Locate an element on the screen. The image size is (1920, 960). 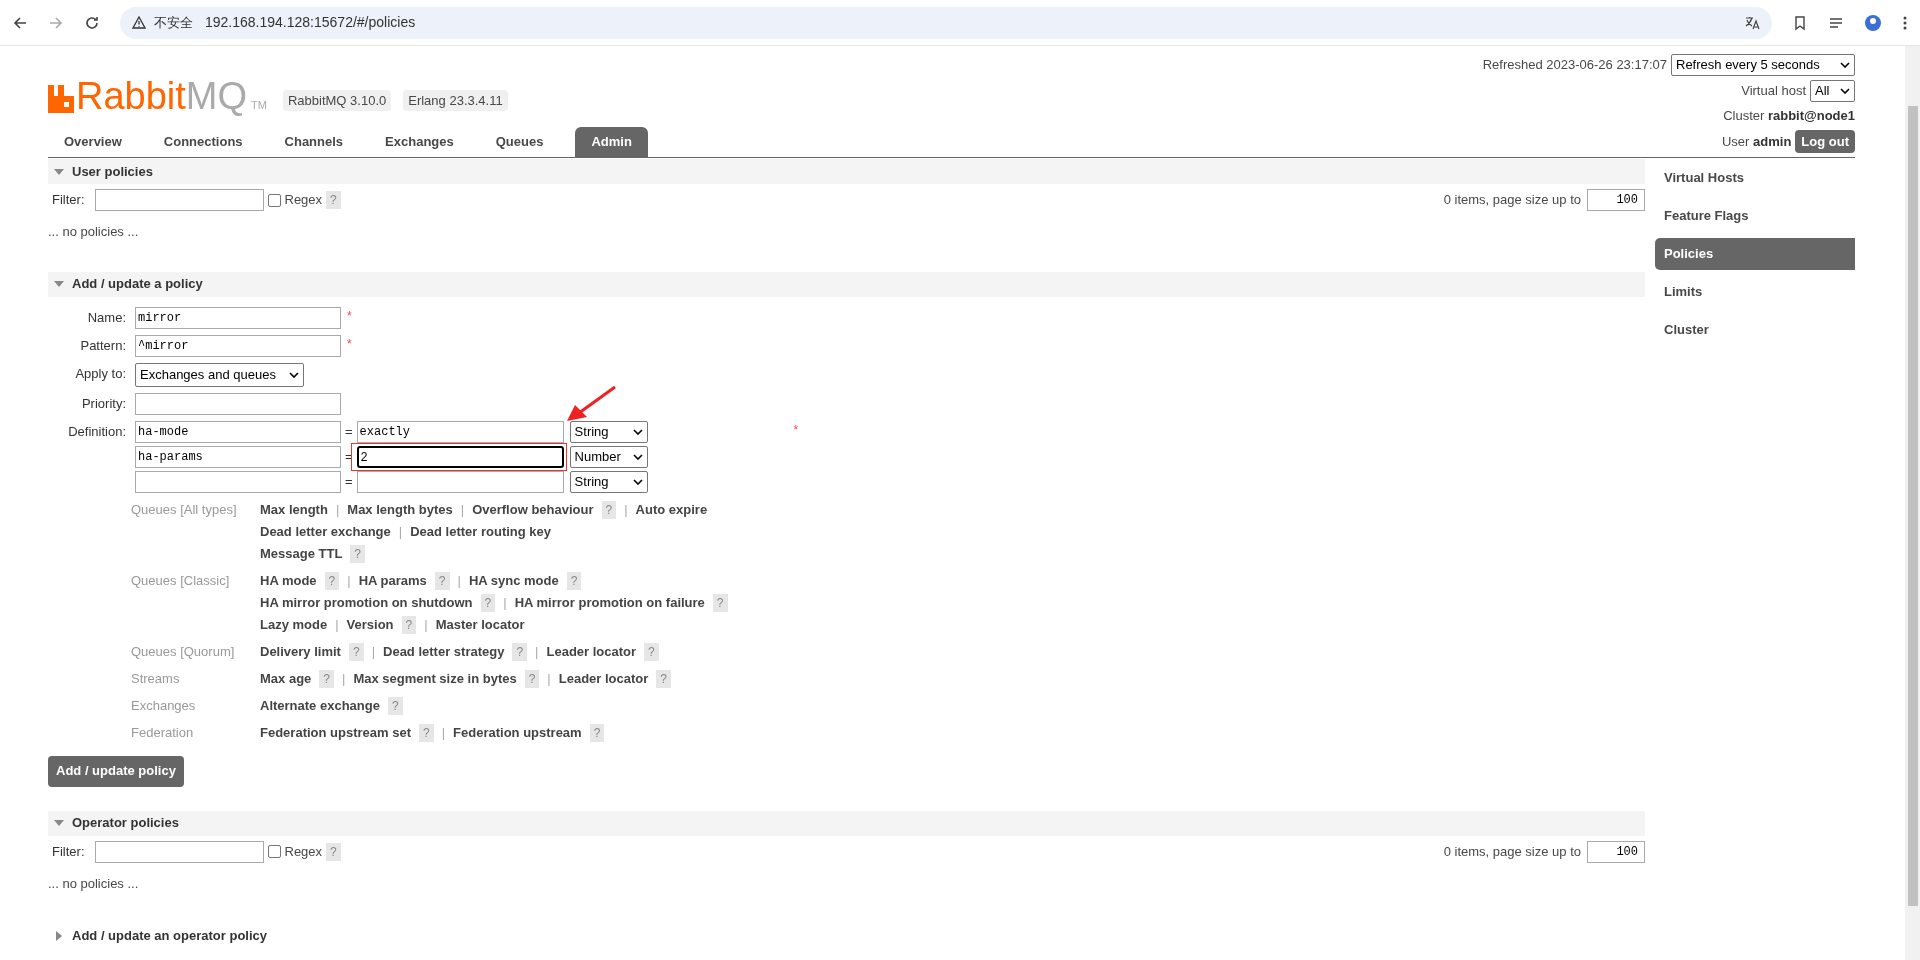
text-field: 2 is located at coordinates (460, 456).